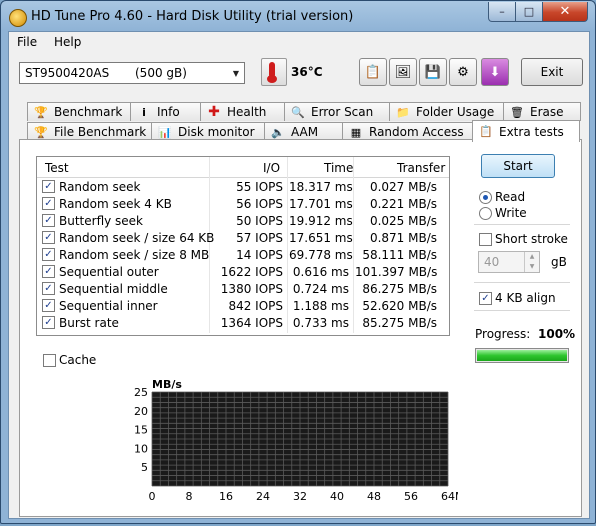 This screenshot has width=596, height=526. What do you see at coordinates (485, 239) in the screenshot?
I see `short-stroke-checkbox` at bounding box center [485, 239].